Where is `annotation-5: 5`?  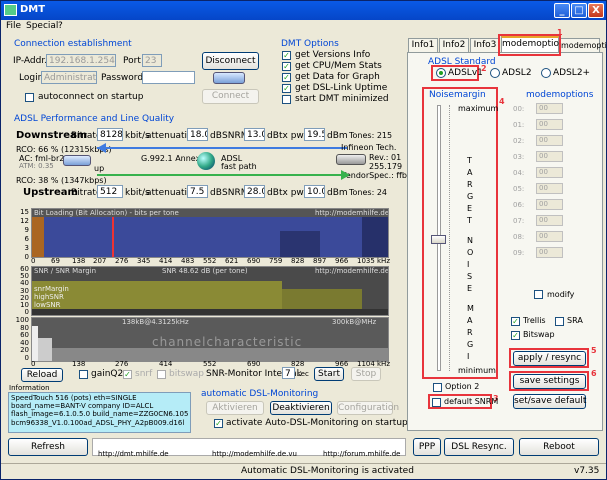 annotation-5: 5 is located at coordinates (594, 350).